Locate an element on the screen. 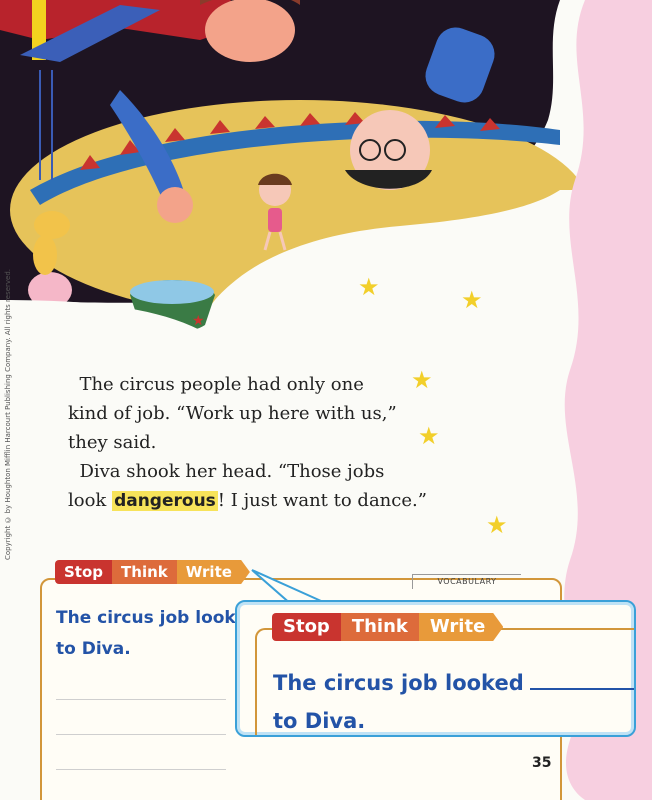  callout-writing-prompt: The circus job looked to Diva. is located at coordinates (453, 699).